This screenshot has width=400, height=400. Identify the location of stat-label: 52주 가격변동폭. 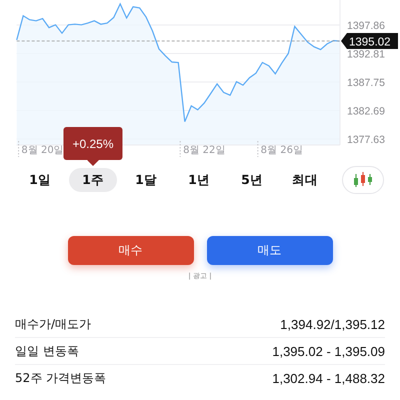
(60, 378).